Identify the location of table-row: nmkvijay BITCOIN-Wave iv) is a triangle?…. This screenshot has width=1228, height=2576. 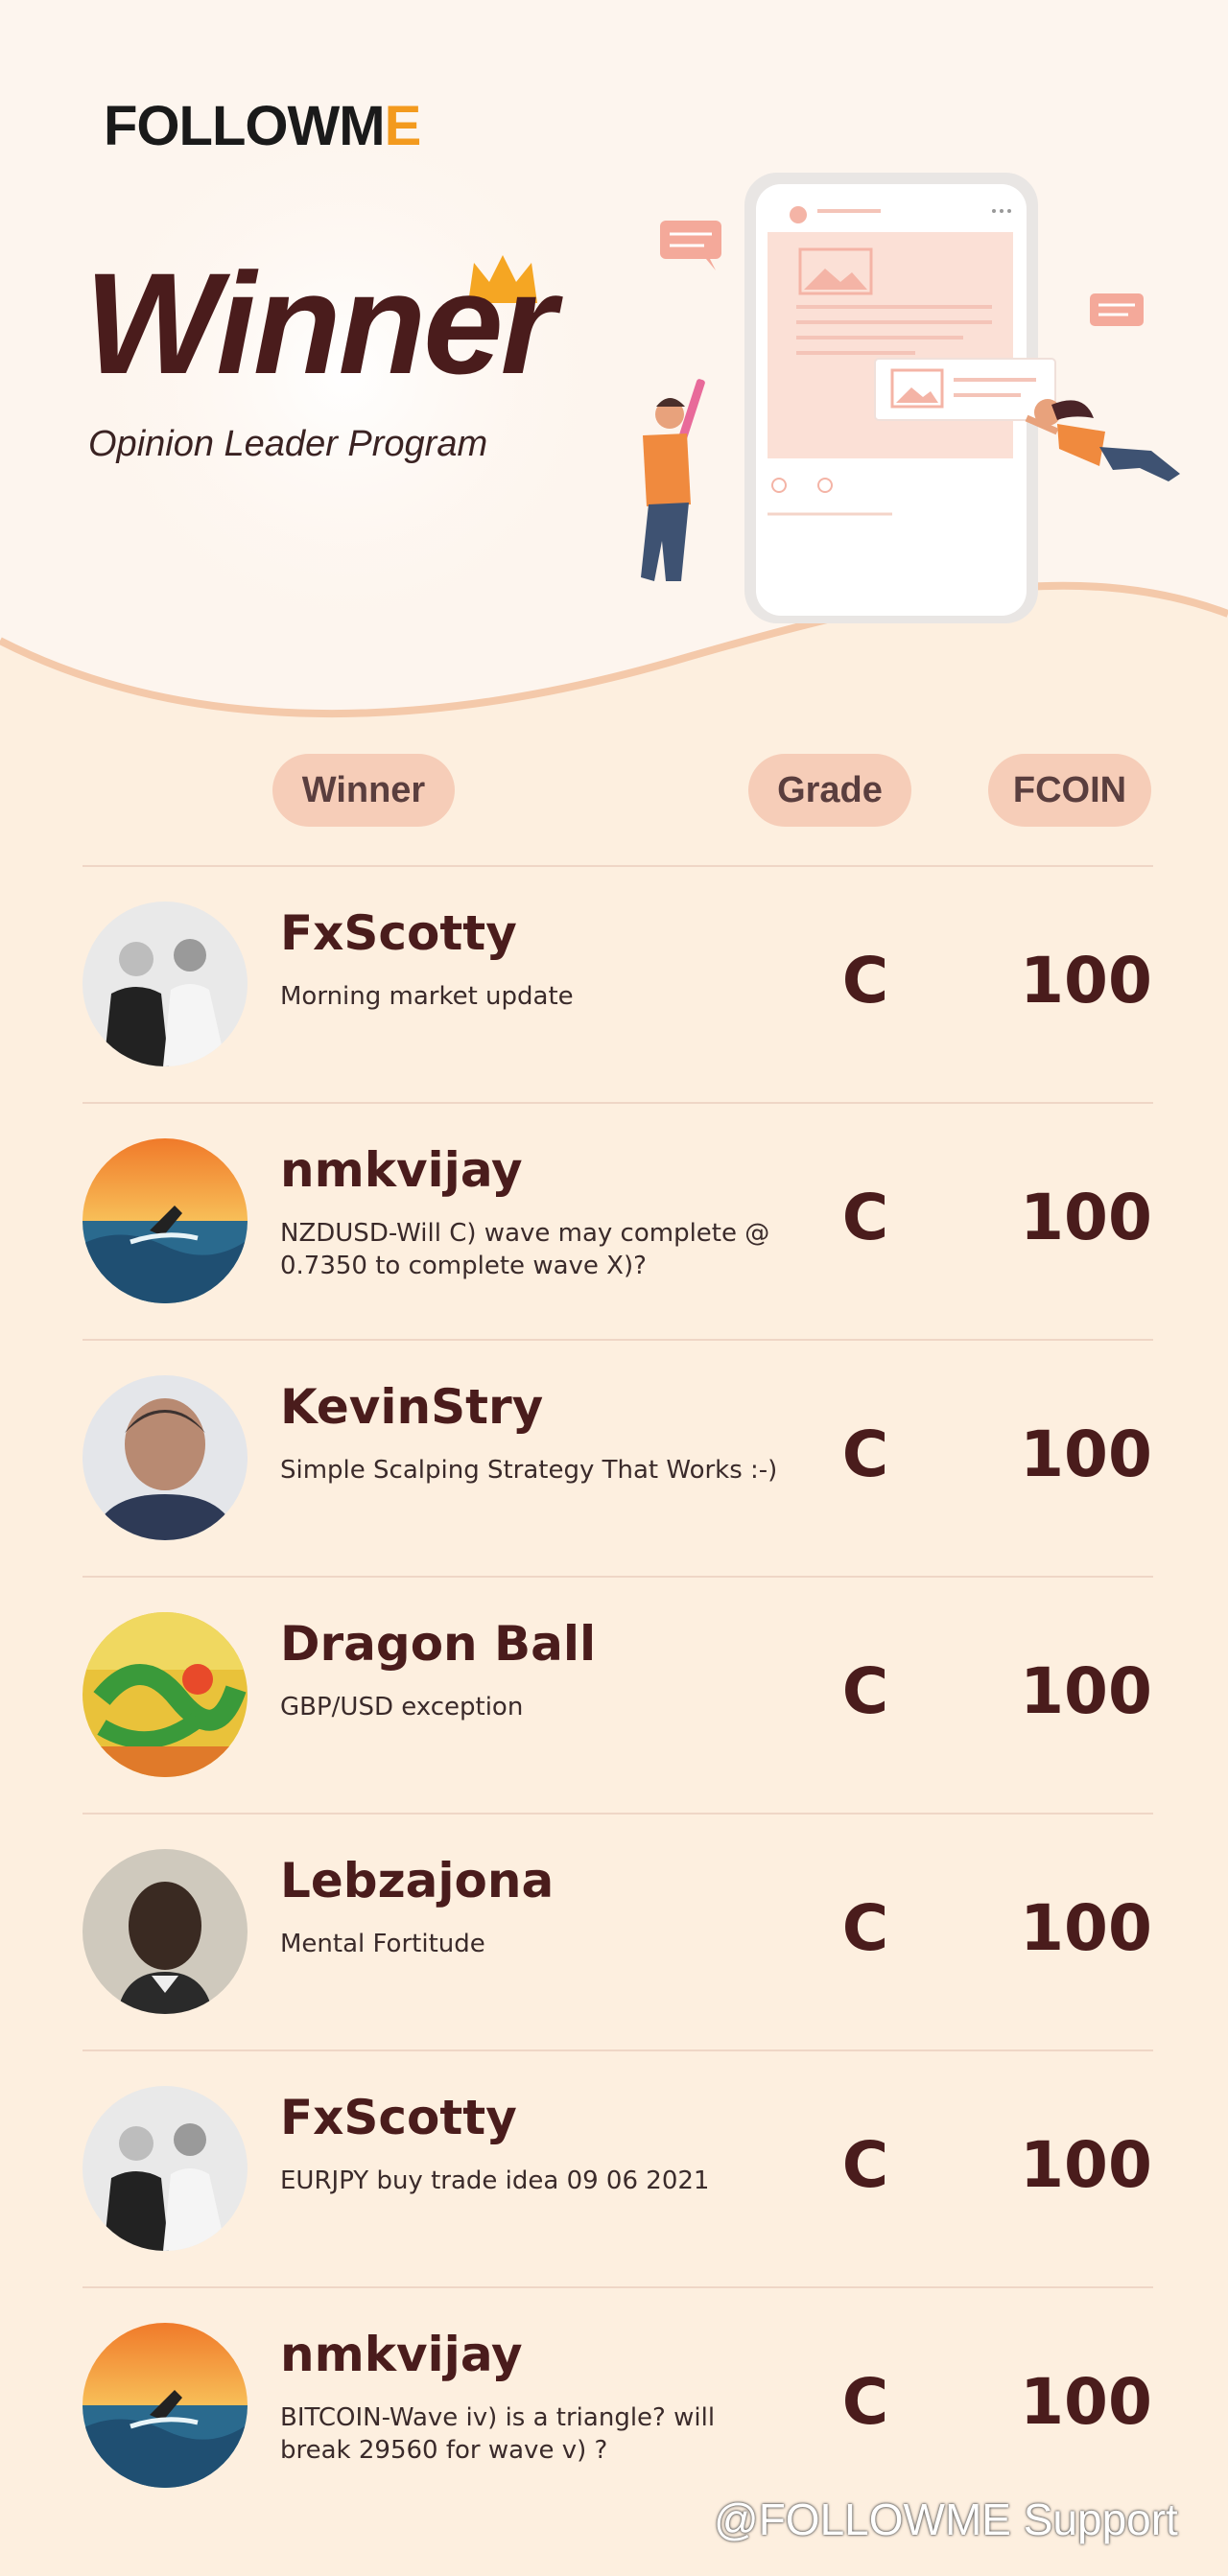
(618, 2404).